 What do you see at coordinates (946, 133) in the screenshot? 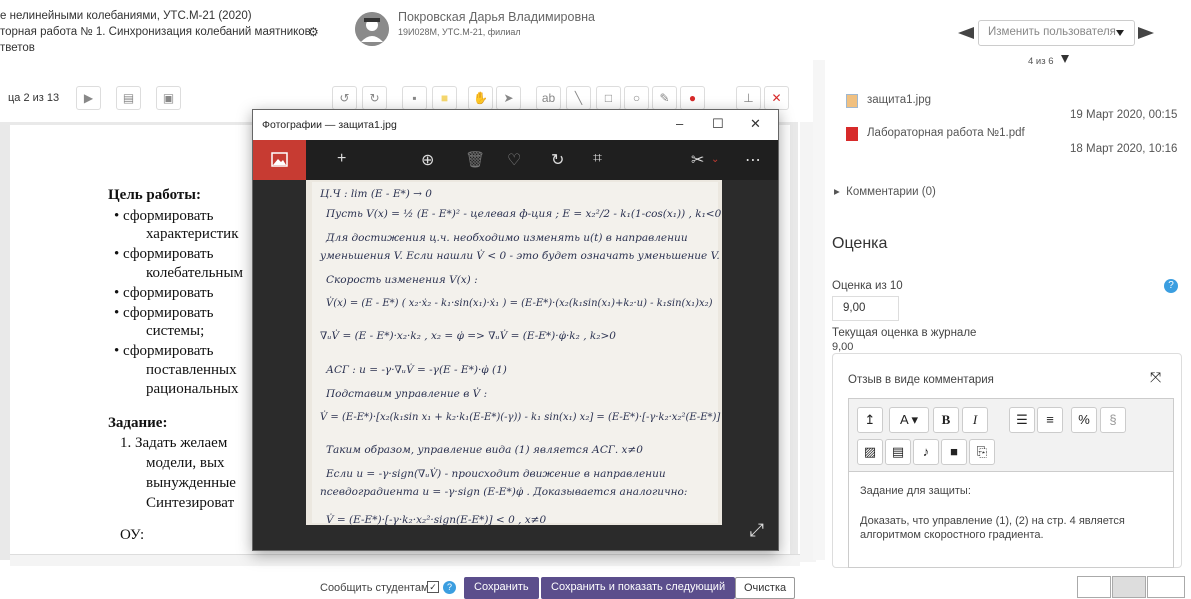
I see `submitted-file-link: Лабораторная работа №1.pdf` at bounding box center [946, 133].